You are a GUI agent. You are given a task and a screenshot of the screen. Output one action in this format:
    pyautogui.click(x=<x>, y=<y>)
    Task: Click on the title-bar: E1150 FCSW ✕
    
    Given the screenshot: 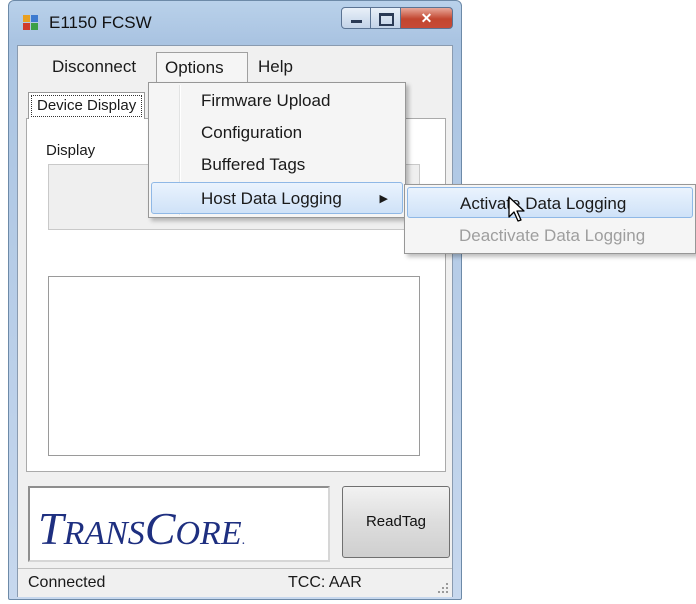 What is the action you would take?
    pyautogui.click(x=235, y=23)
    